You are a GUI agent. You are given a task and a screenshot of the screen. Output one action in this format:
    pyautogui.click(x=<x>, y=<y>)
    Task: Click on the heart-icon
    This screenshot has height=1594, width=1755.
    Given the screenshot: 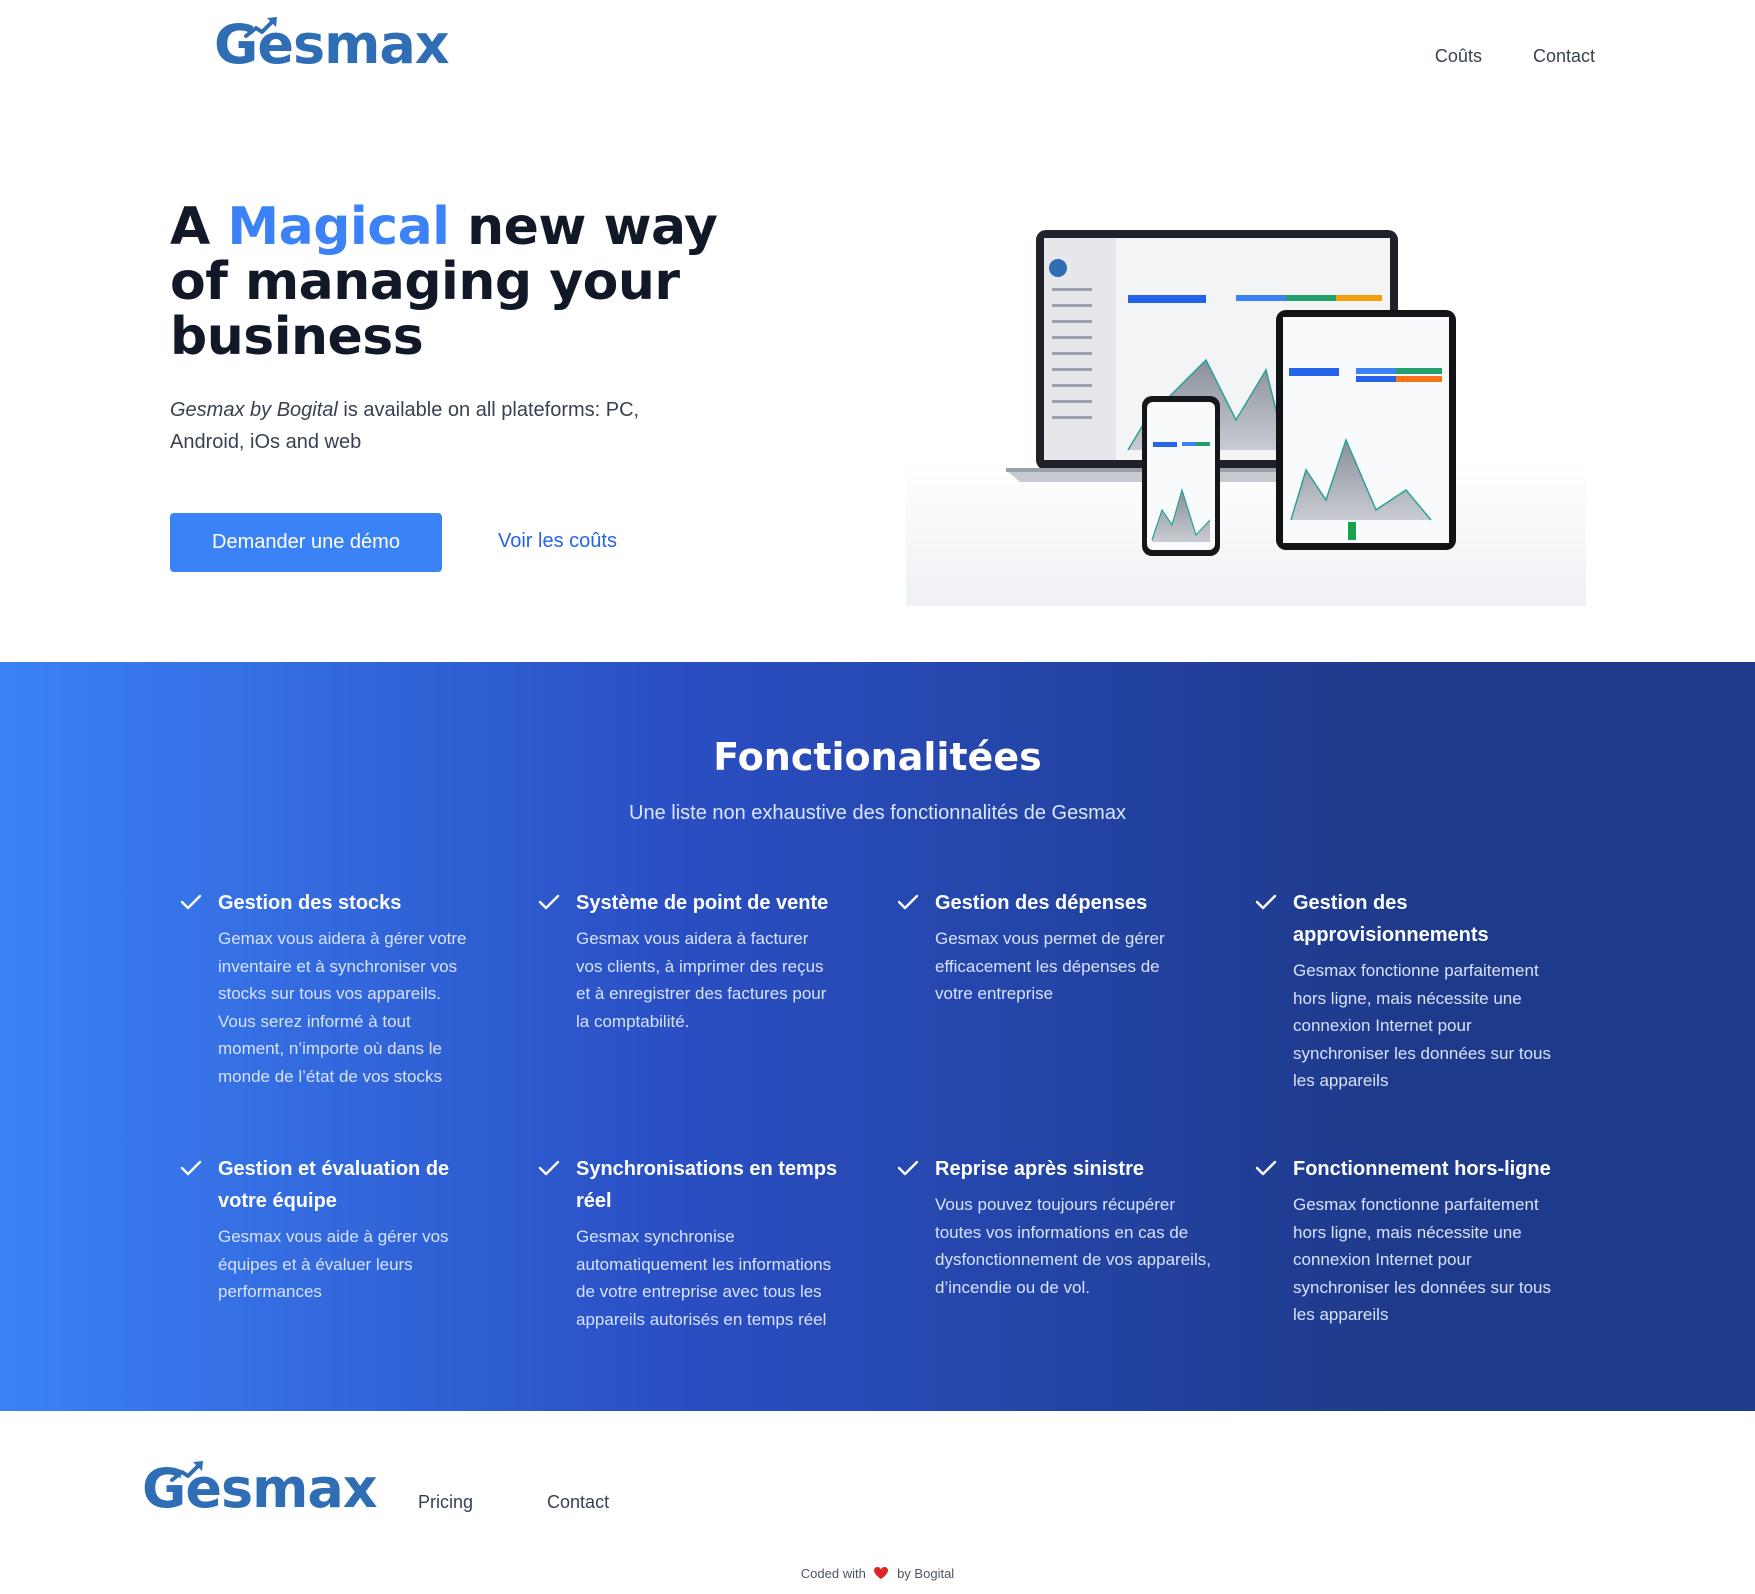 What is the action you would take?
    pyautogui.click(x=881, y=1573)
    